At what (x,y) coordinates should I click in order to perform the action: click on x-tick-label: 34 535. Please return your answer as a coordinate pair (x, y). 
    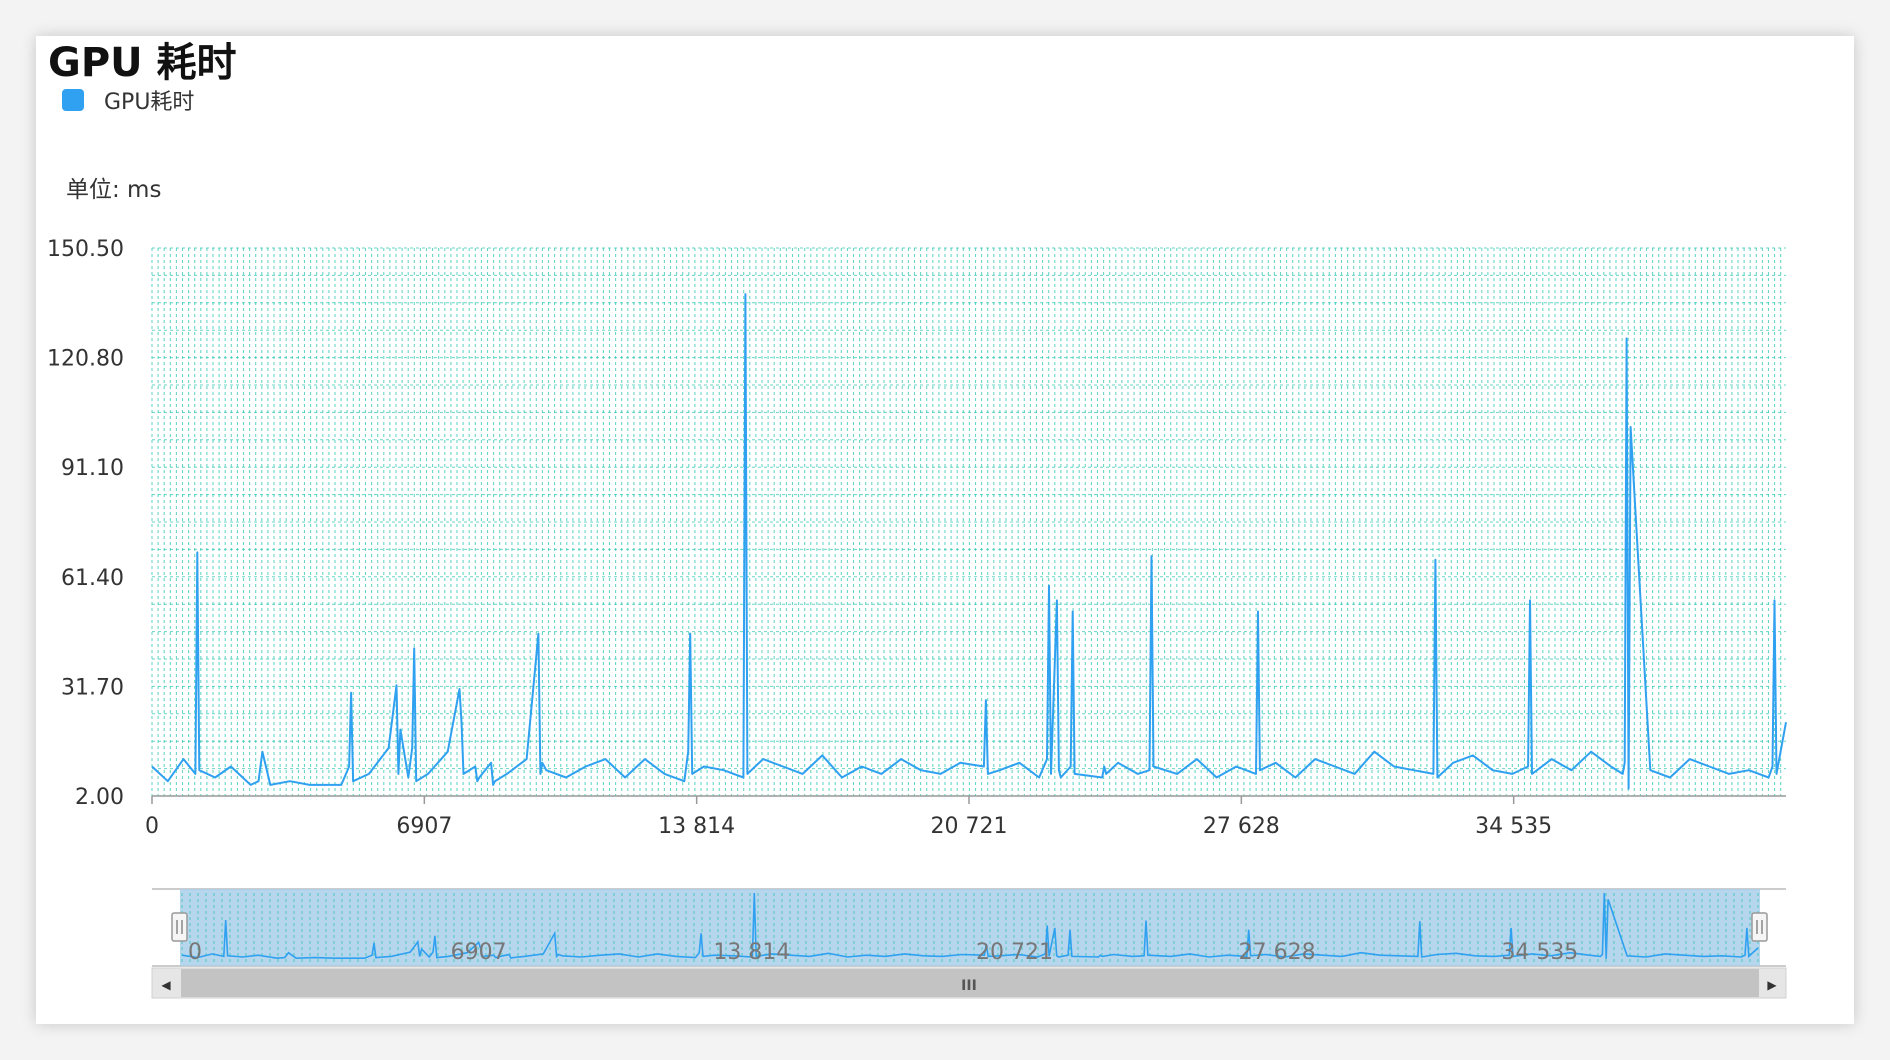
    Looking at the image, I should click on (1513, 826).